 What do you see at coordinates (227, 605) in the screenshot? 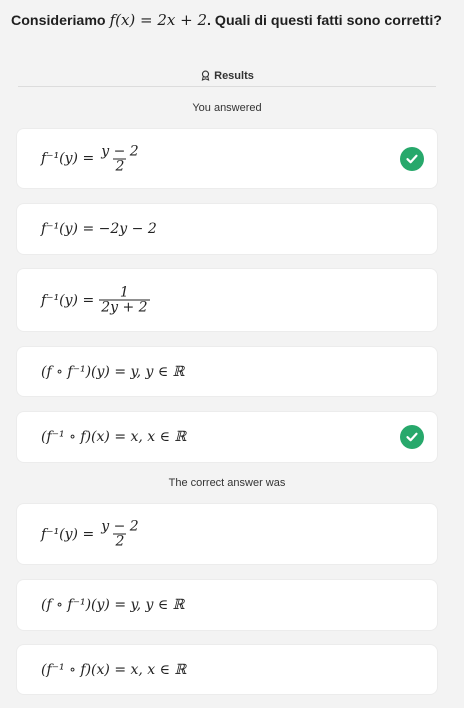
I see `correct-answer-card: (f ∘ f⁻¹)(y) = y, y ∈ ℝ` at bounding box center [227, 605].